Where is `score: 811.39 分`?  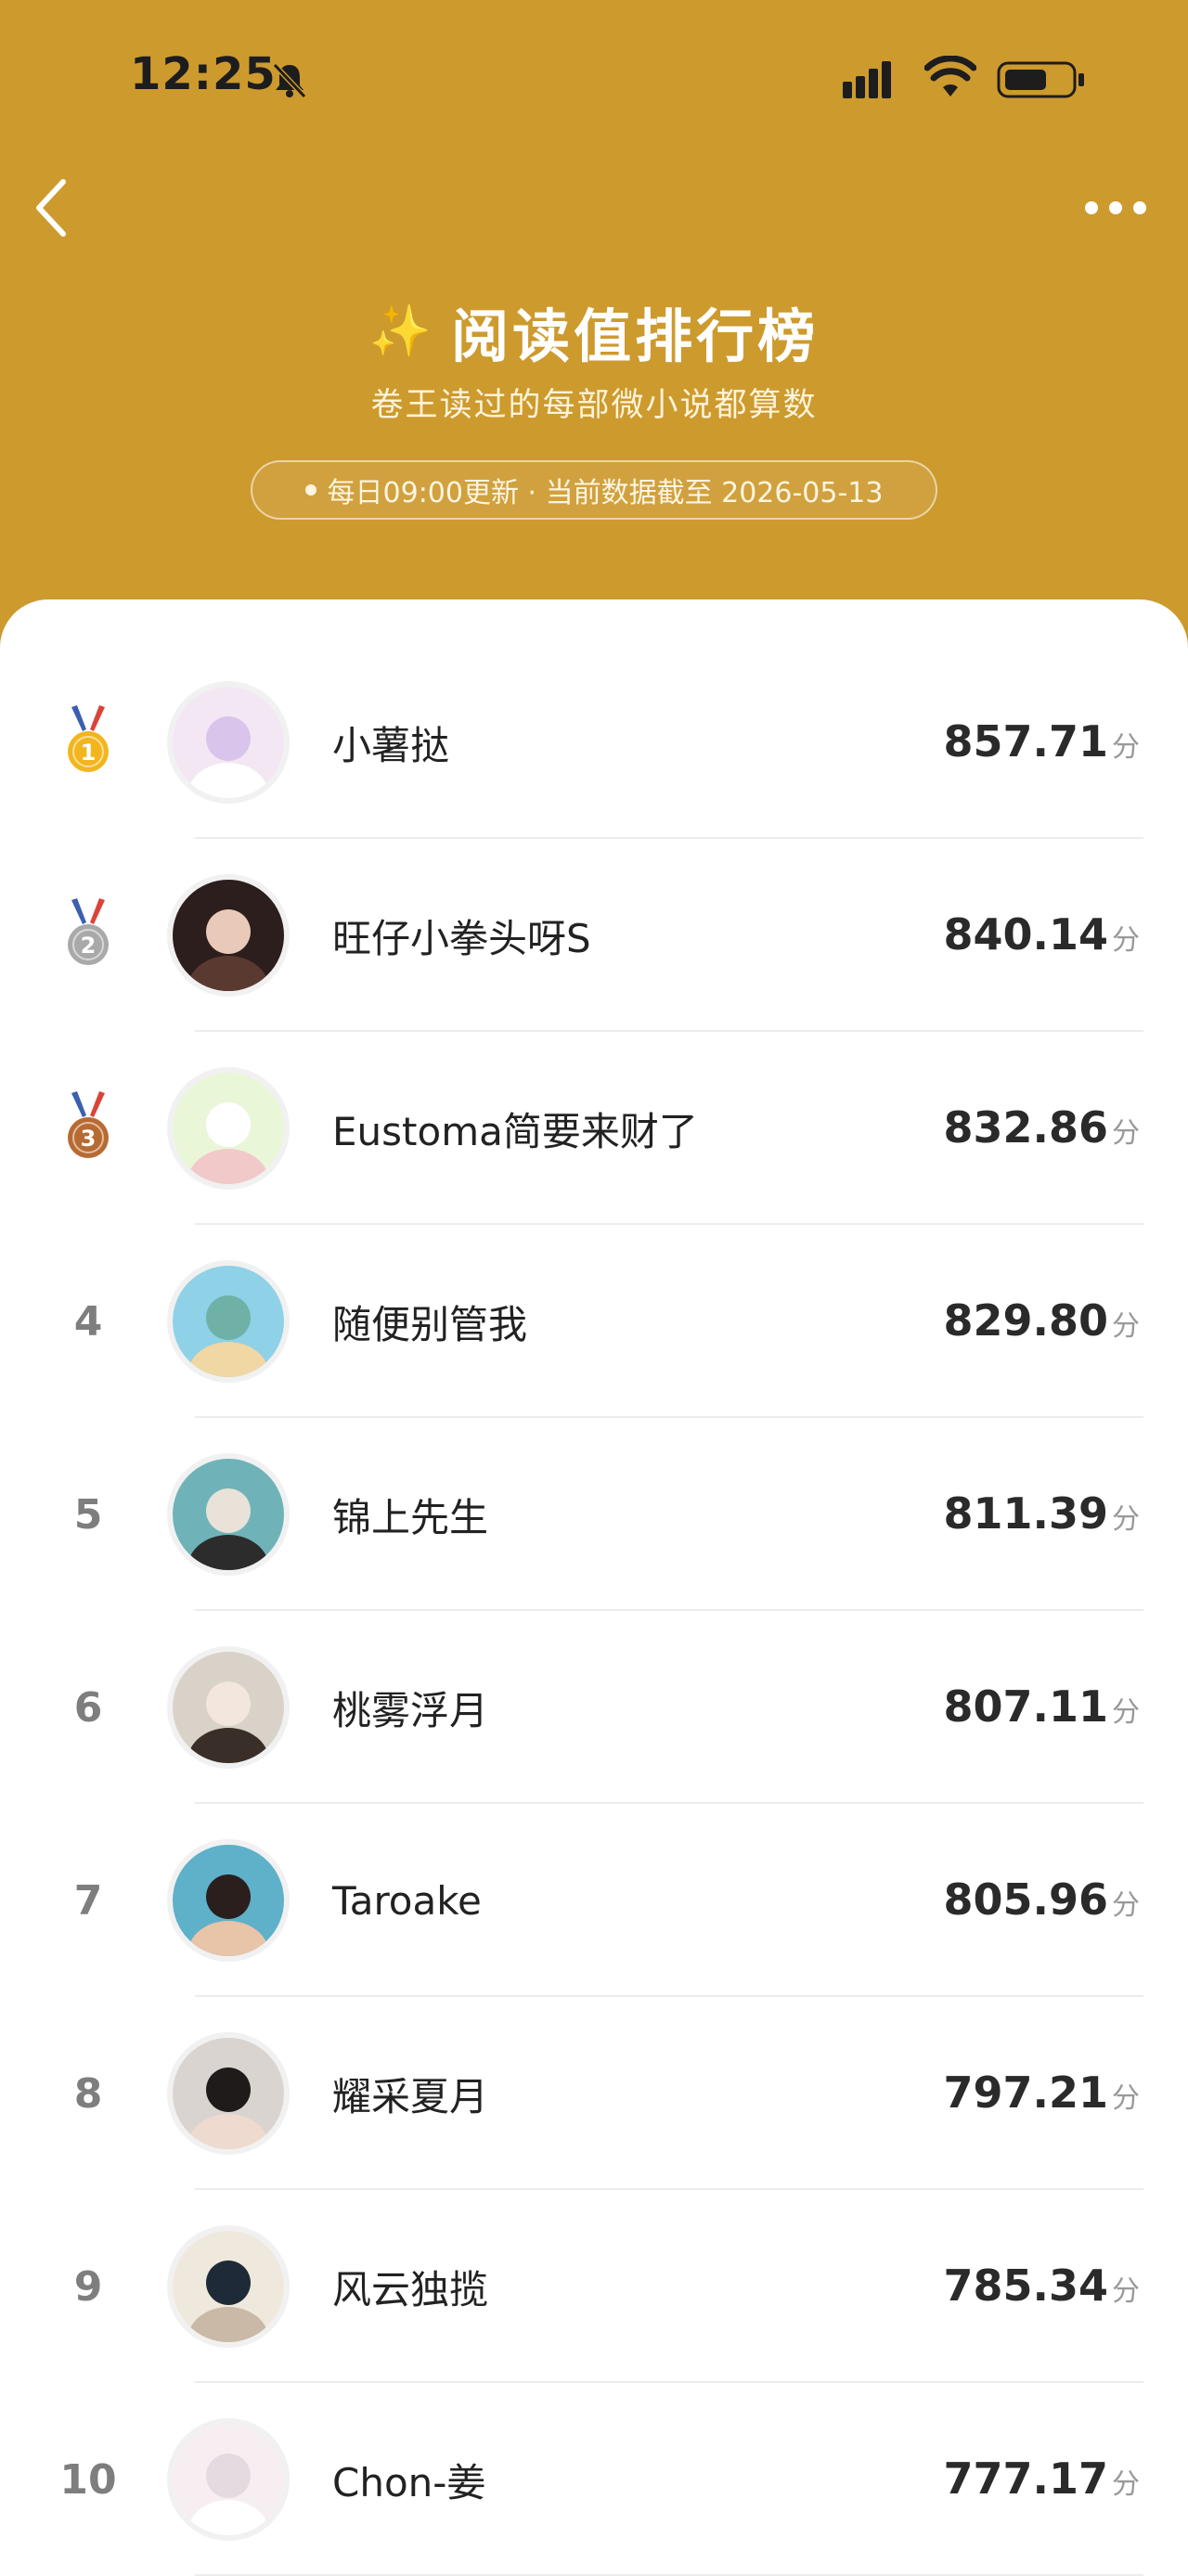 score: 811.39 分 is located at coordinates (1041, 1514).